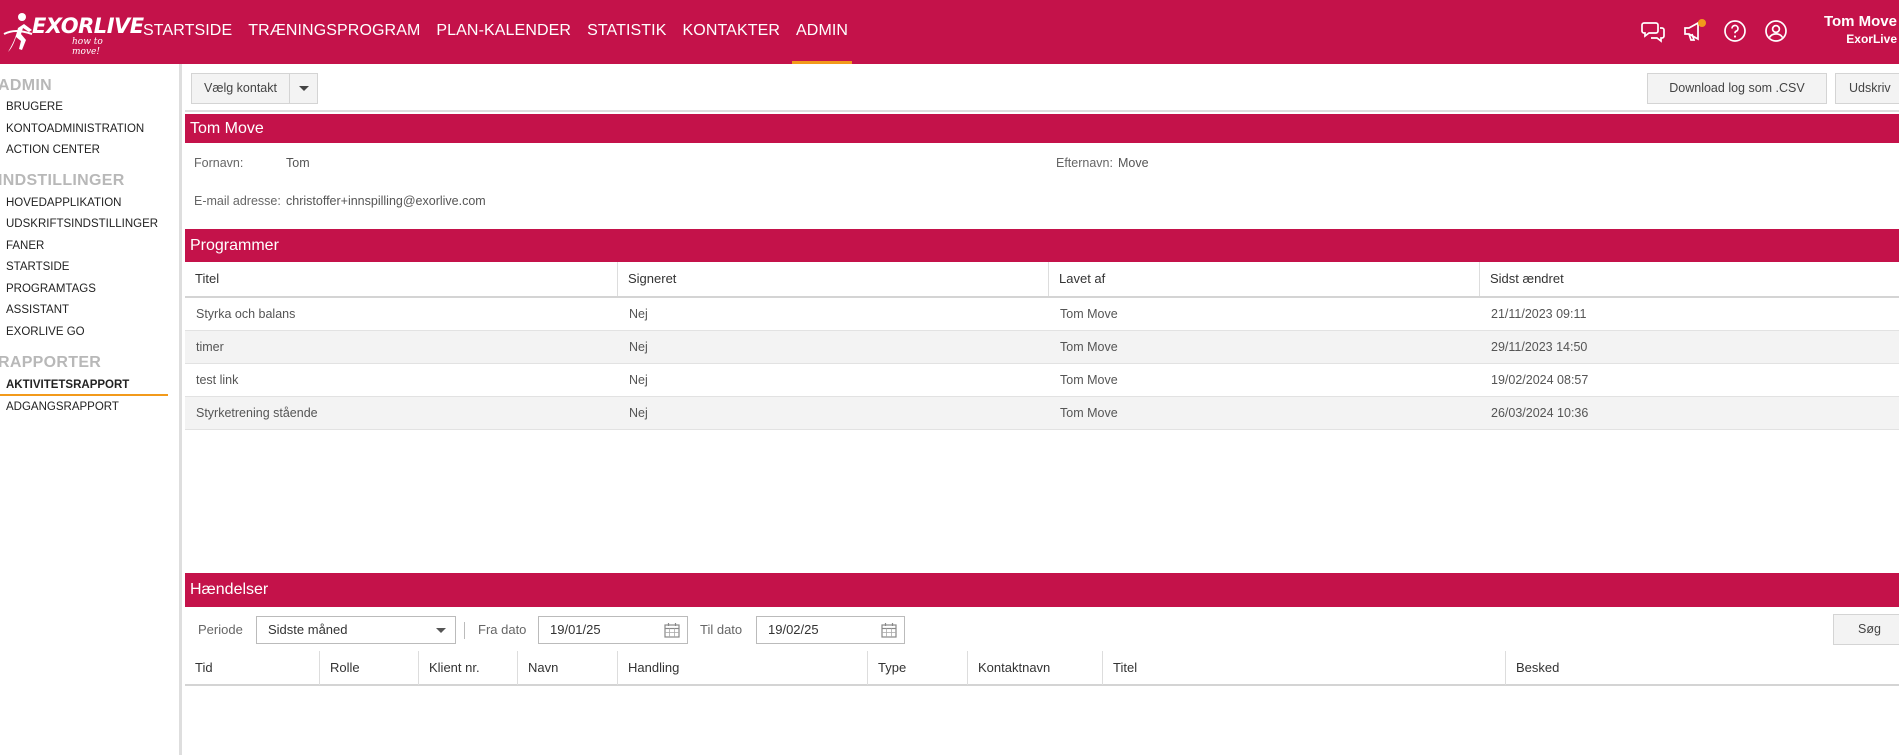  I want to click on top-icons: Tom Move ExorLive, so click(1769, 32).